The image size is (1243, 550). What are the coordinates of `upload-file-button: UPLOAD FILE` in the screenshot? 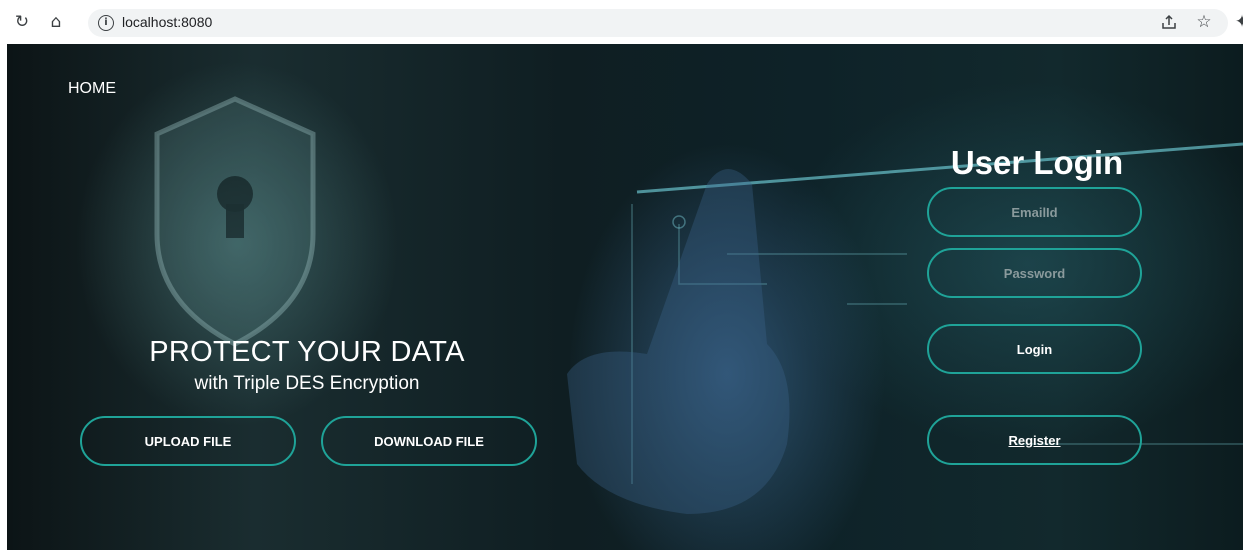 It's located at (188, 441).